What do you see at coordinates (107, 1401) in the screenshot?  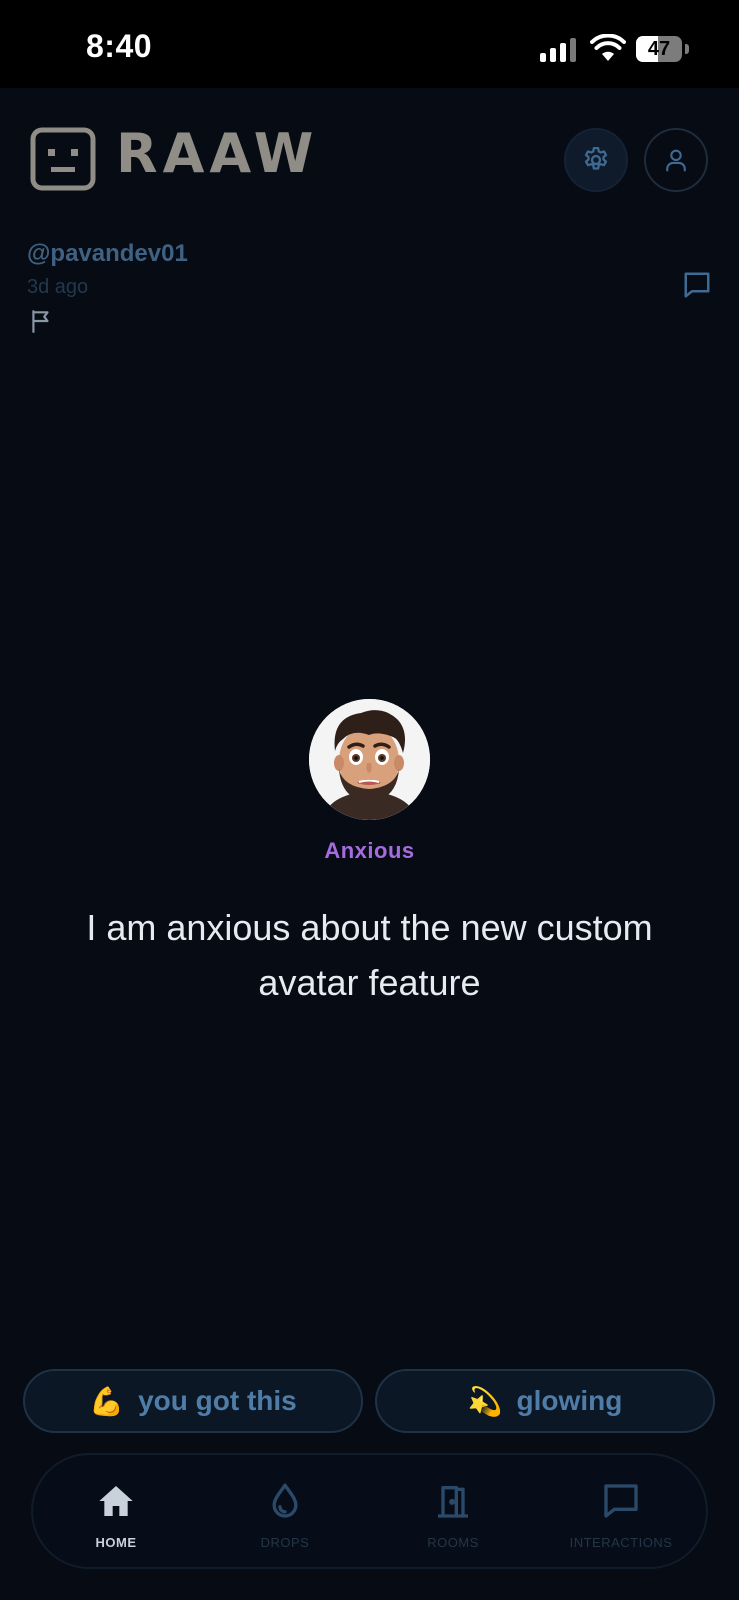 I see `flexed-biceps-icon: 💪` at bounding box center [107, 1401].